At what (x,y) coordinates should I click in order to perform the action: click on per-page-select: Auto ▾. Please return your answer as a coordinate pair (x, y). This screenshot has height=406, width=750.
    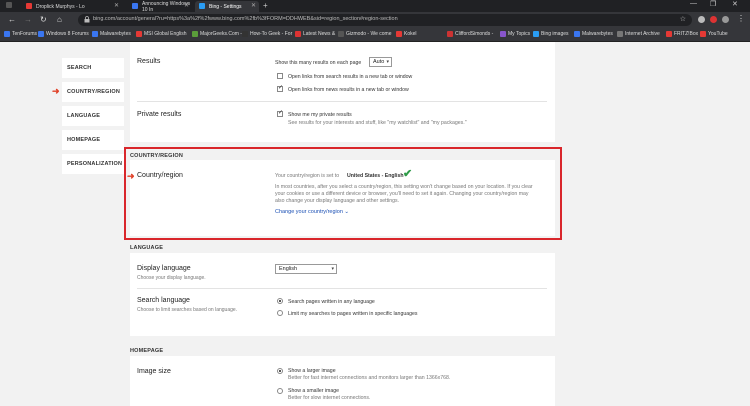
    Looking at the image, I should click on (380, 62).